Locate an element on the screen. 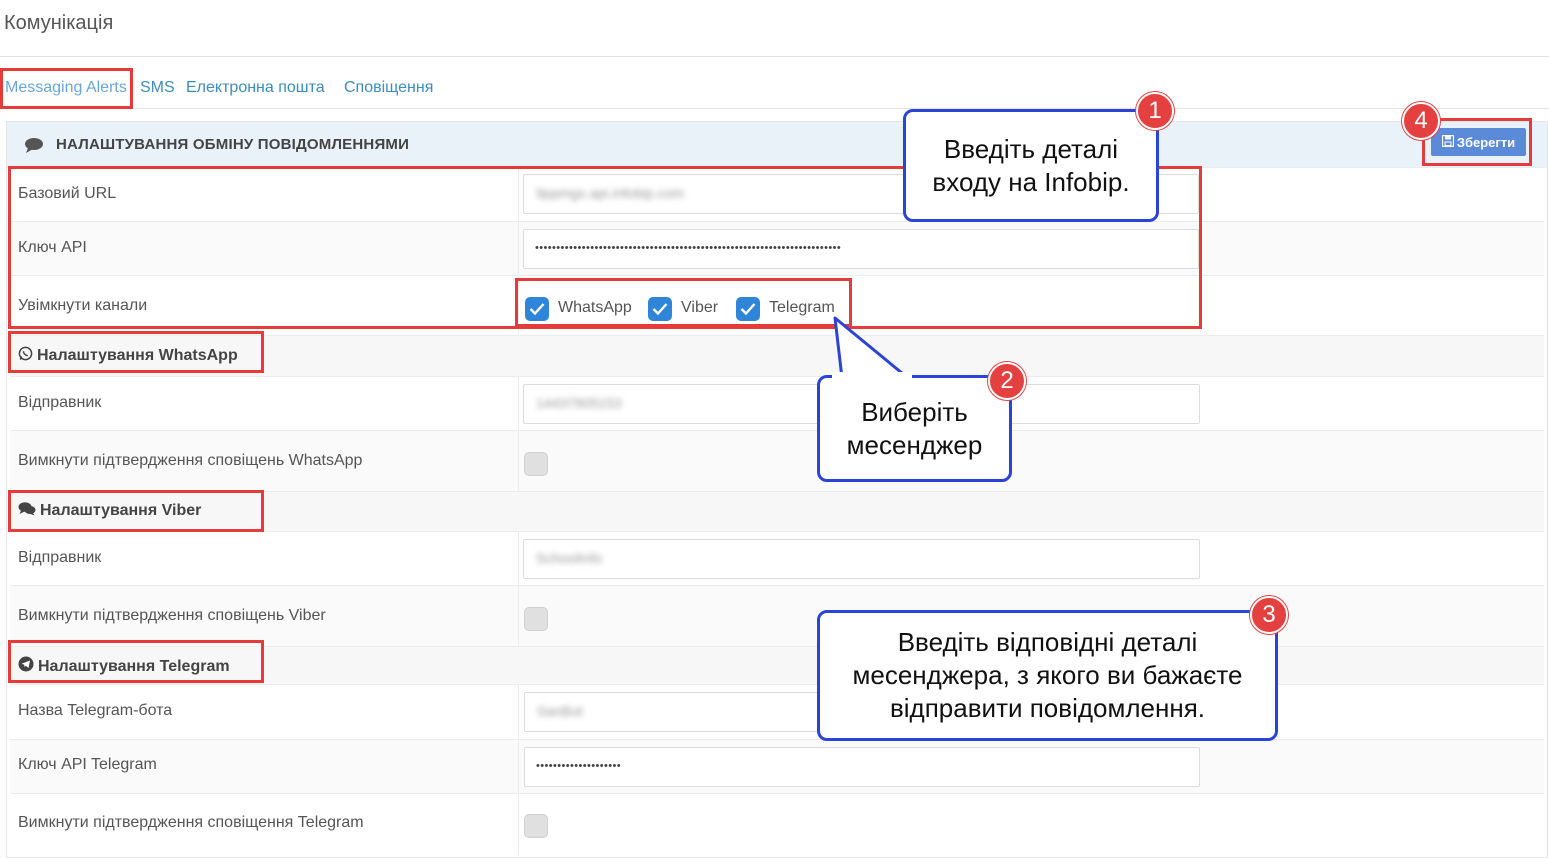 The width and height of the screenshot is (1549, 858). page-title: Комунікація is located at coordinates (59, 23).